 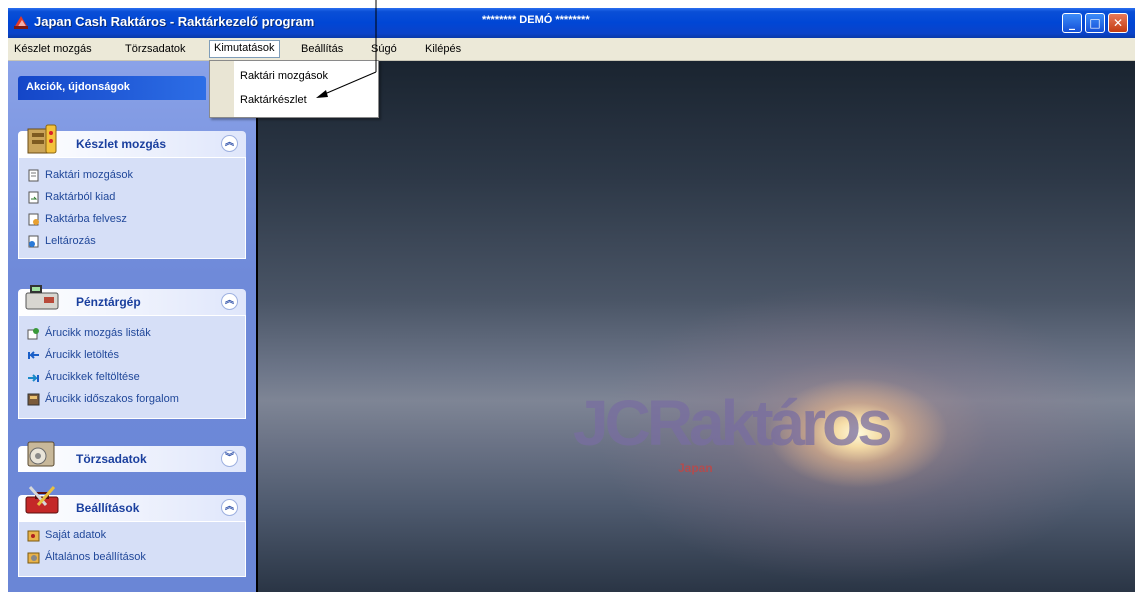 I want to click on link-arucikk-idoszakos-forgalom: Árucikk időszakos forgalom, so click(x=112, y=399).